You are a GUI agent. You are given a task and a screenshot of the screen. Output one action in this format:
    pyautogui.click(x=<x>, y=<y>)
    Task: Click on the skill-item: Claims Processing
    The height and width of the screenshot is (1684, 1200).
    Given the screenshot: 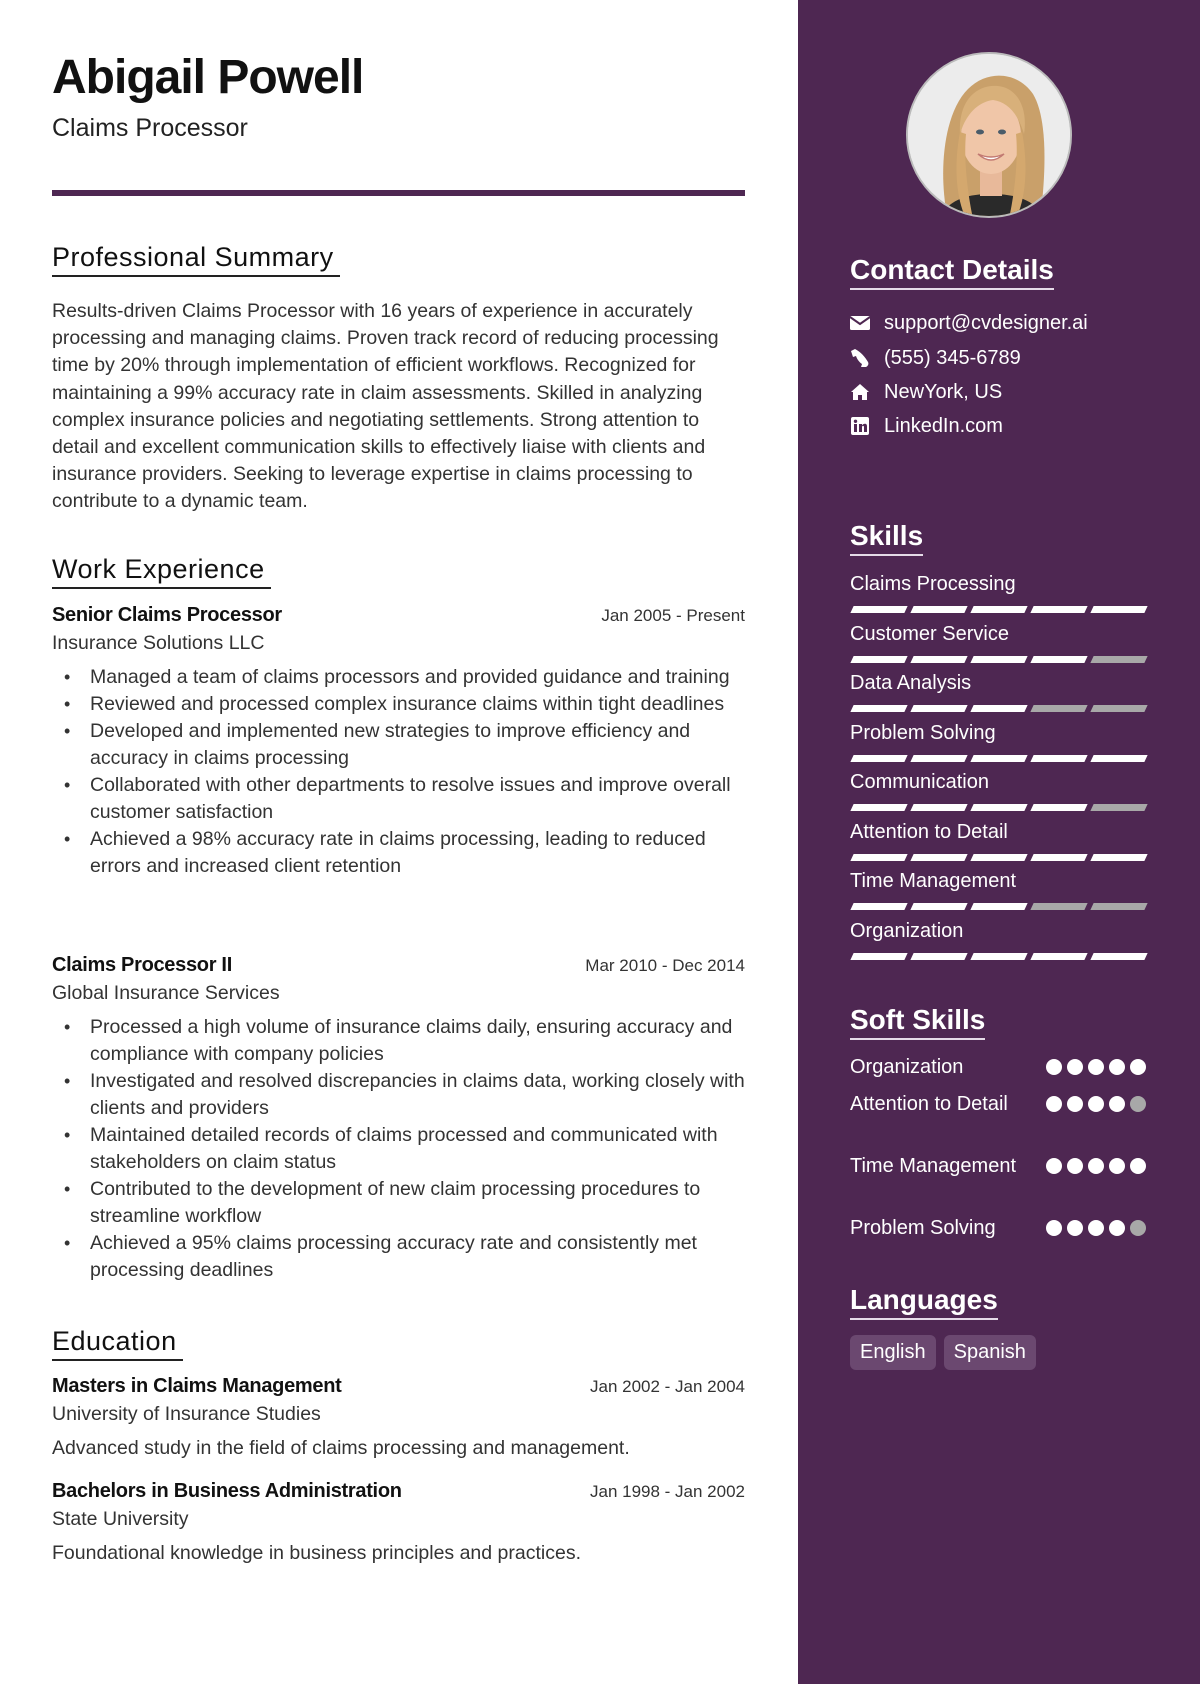 What is the action you would take?
    pyautogui.click(x=999, y=592)
    